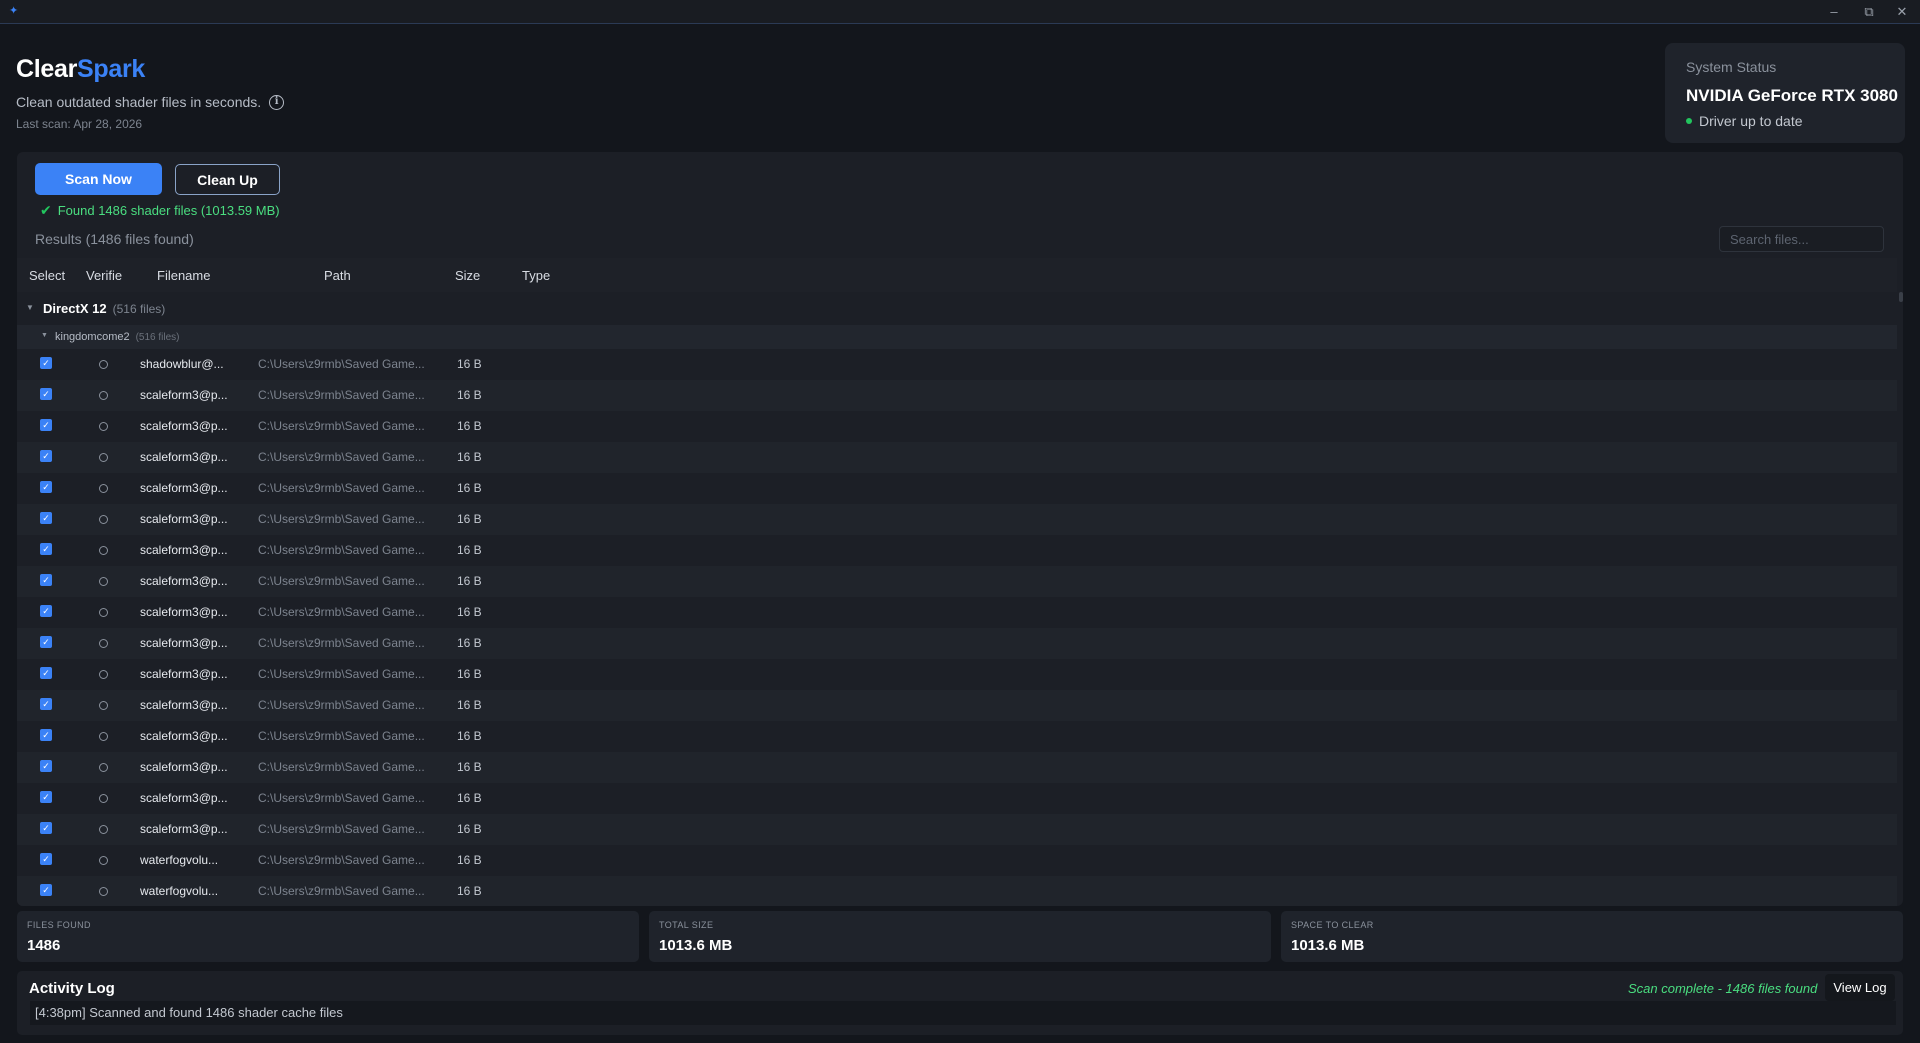 The height and width of the screenshot is (1043, 1920). I want to click on stat-value: 1486, so click(44, 945).